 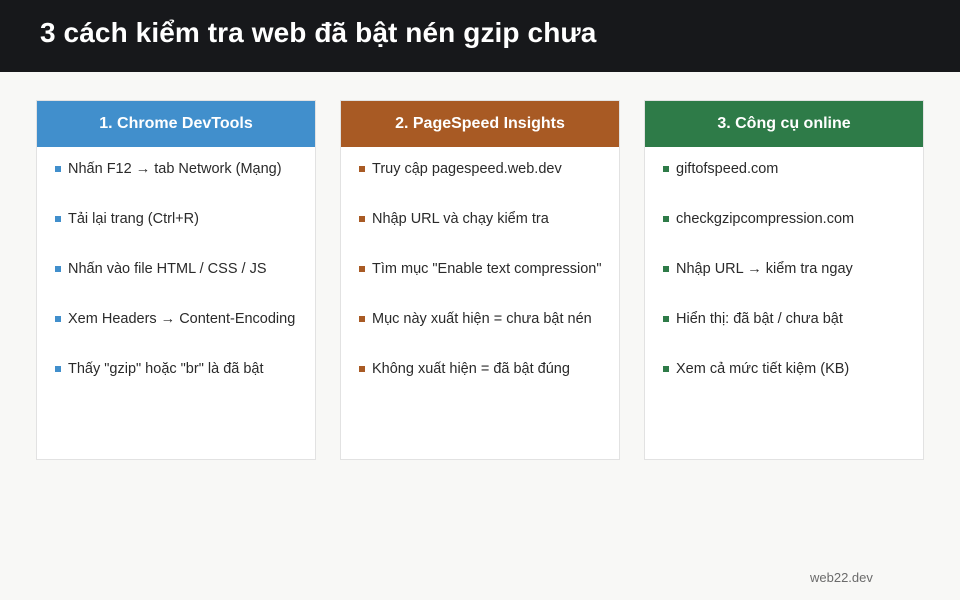 What do you see at coordinates (482, 319) in the screenshot?
I see `list-item-text: Mục này xuất hiện = chưa bật nén` at bounding box center [482, 319].